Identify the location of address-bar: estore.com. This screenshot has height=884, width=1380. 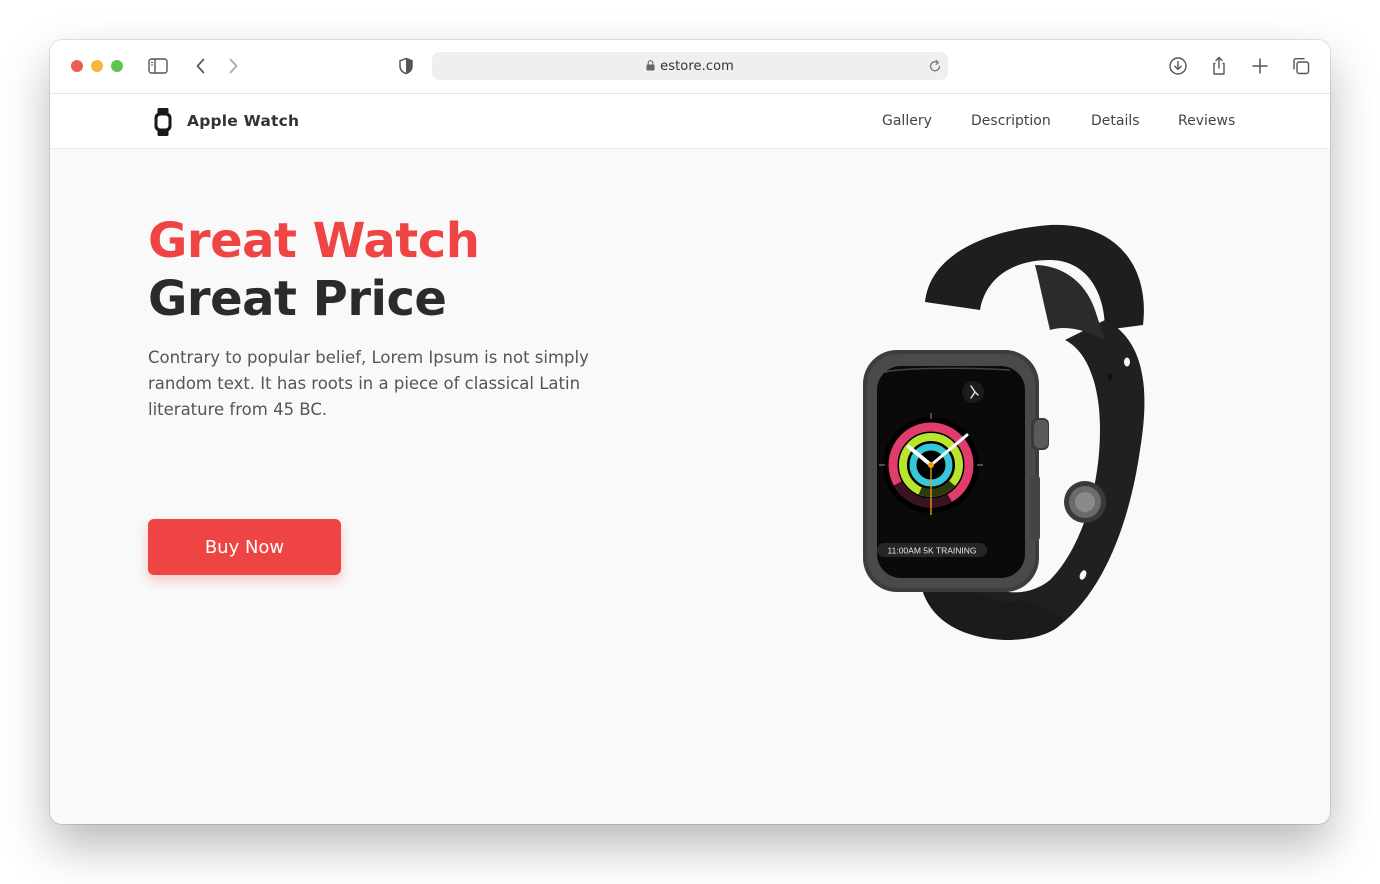
(690, 66).